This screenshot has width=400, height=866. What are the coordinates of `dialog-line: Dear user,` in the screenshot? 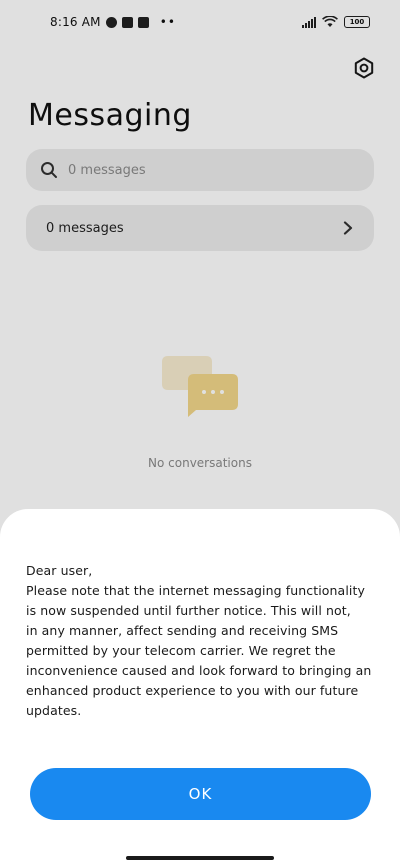 It's located at (59, 570).